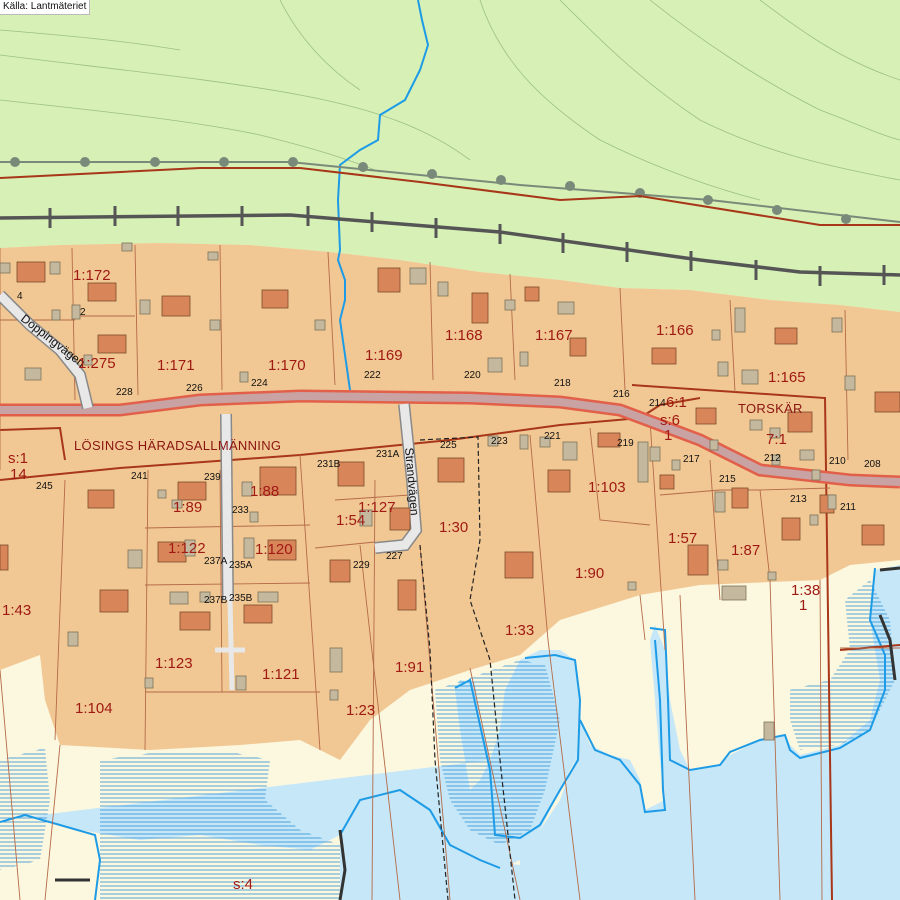  Describe the element at coordinates (562, 383) in the screenshot. I see `address-label: 218` at that location.